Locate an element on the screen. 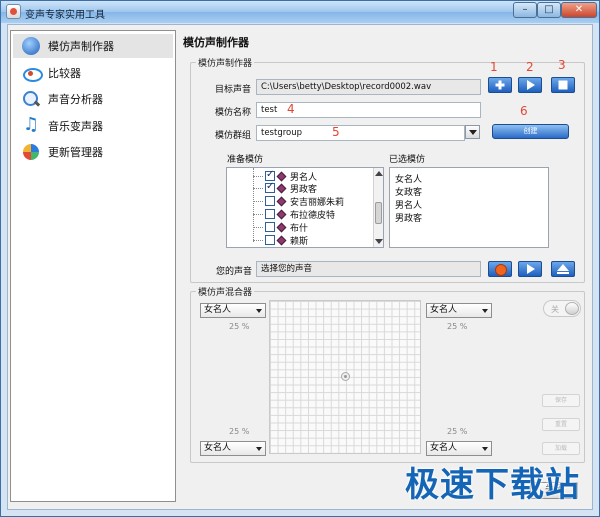 This screenshot has width=600, height=517. annotation-2: 2 is located at coordinates (530, 67).